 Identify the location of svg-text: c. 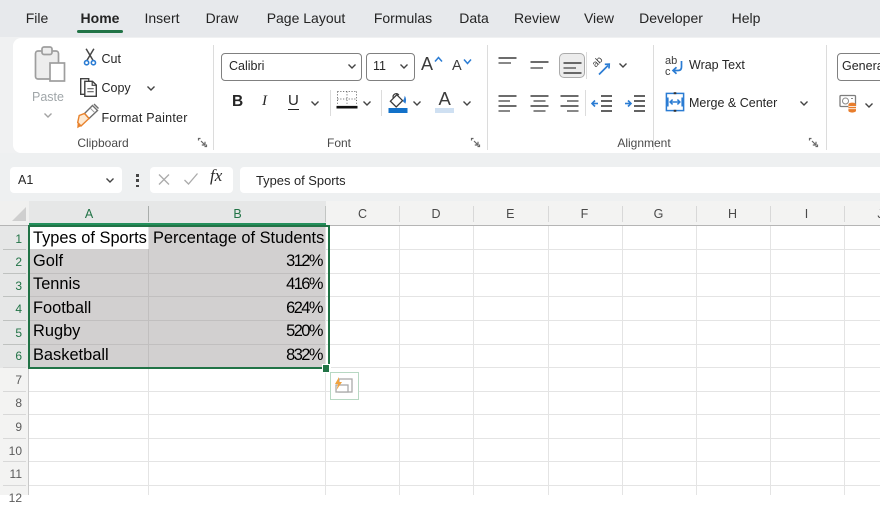
(668, 71).